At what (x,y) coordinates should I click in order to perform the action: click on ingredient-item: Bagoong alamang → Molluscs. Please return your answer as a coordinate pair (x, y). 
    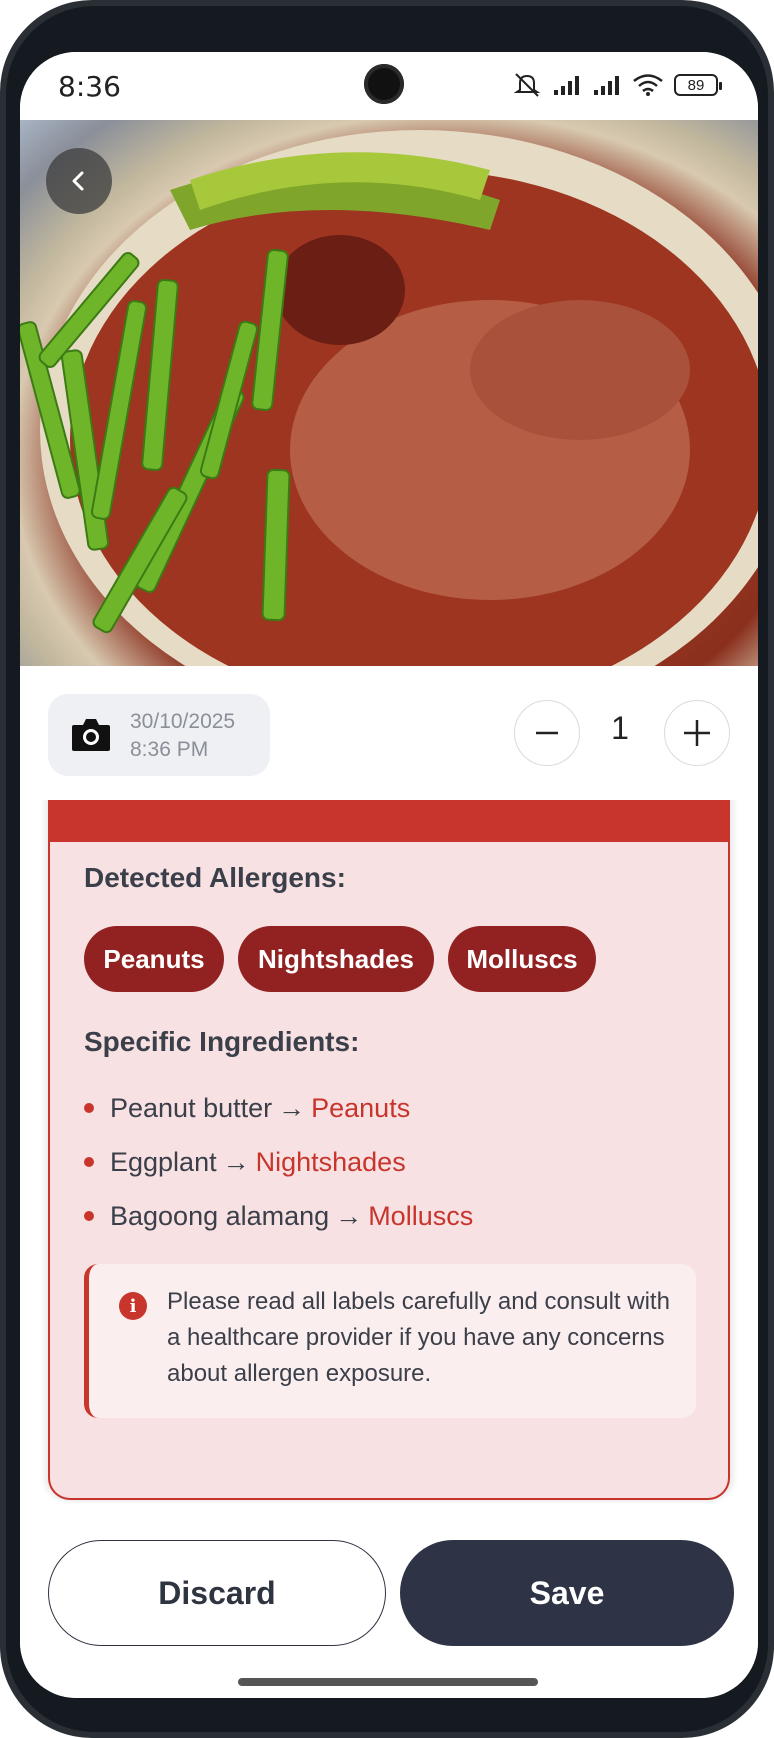
    Looking at the image, I should click on (278, 1216).